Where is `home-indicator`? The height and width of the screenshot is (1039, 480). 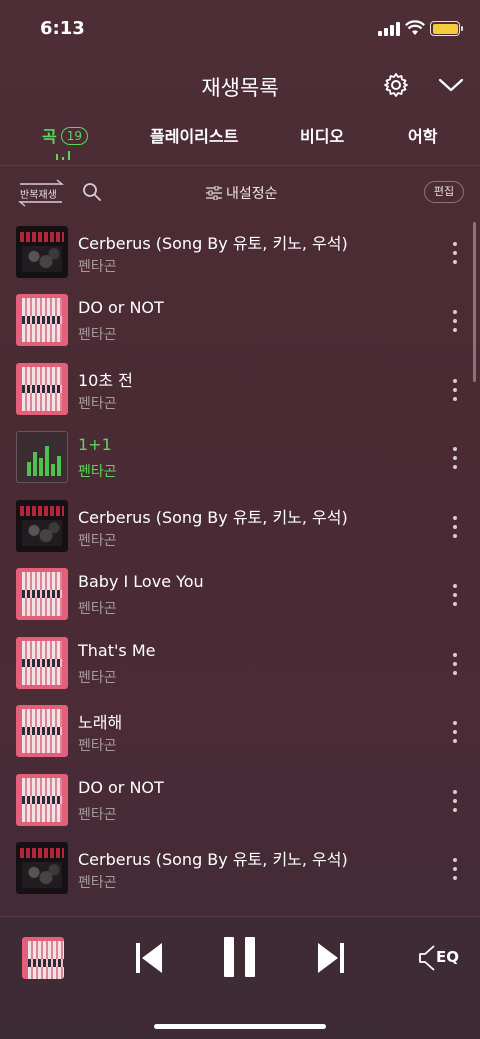
home-indicator is located at coordinates (240, 1026).